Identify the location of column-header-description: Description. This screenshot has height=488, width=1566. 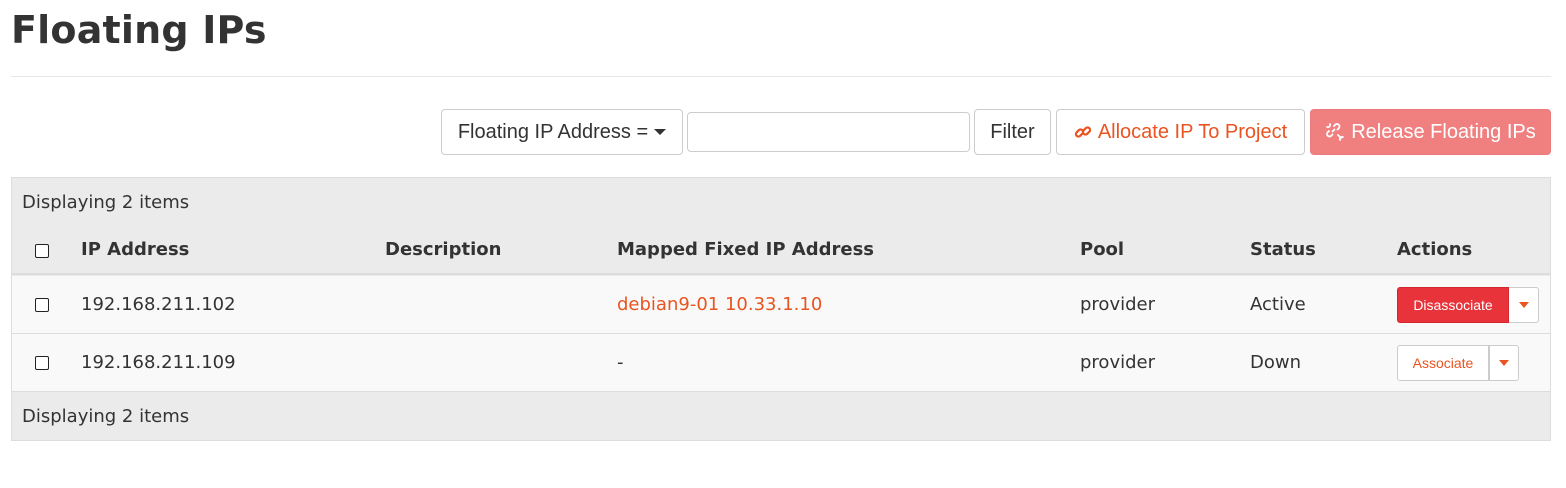
(443, 249).